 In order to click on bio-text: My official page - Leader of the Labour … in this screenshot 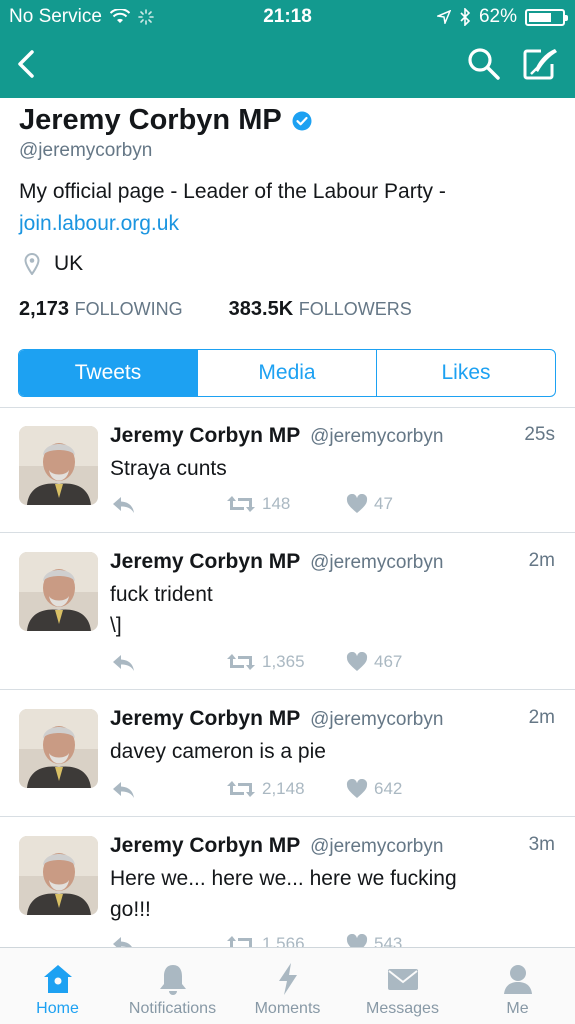, I will do `click(232, 191)`.